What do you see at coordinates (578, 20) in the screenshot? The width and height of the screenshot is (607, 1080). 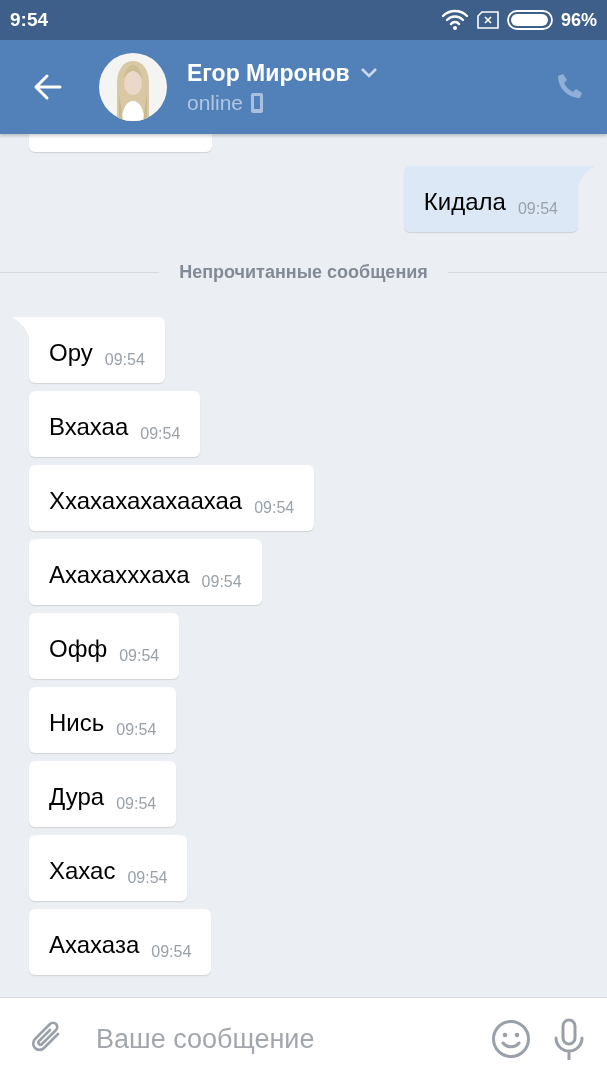 I see `battery-percent: 96%` at bounding box center [578, 20].